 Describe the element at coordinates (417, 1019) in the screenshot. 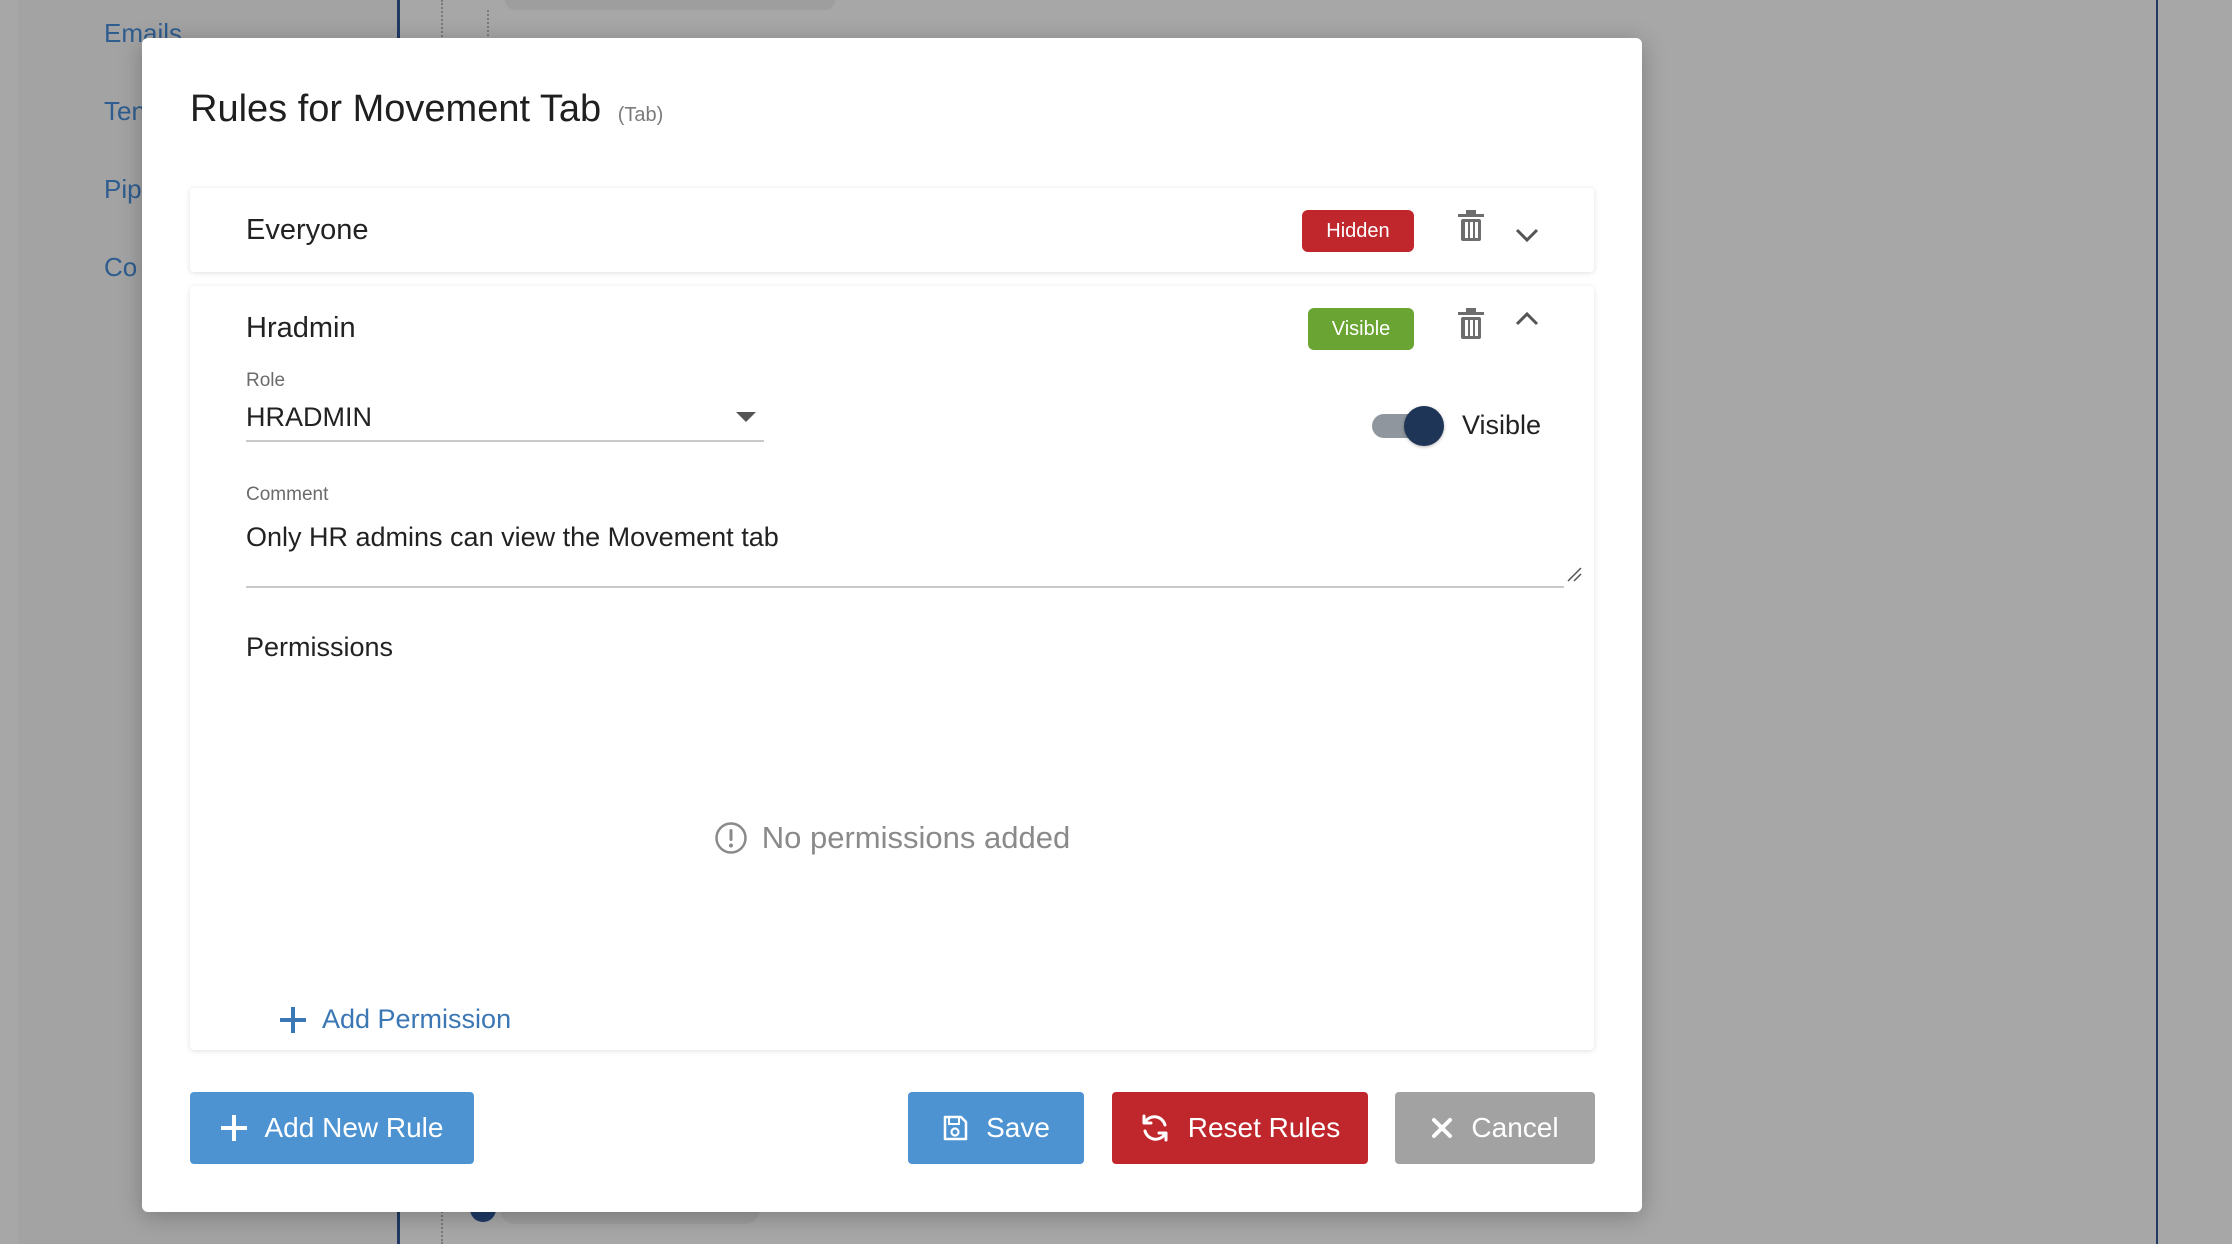

I see `add-permission-label: Add Permission` at that location.